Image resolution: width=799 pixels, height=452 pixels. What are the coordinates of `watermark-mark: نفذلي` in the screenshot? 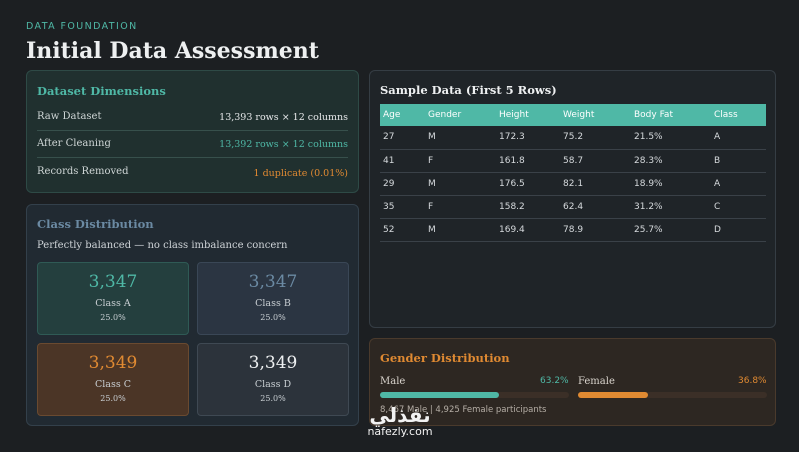 It's located at (400, 415).